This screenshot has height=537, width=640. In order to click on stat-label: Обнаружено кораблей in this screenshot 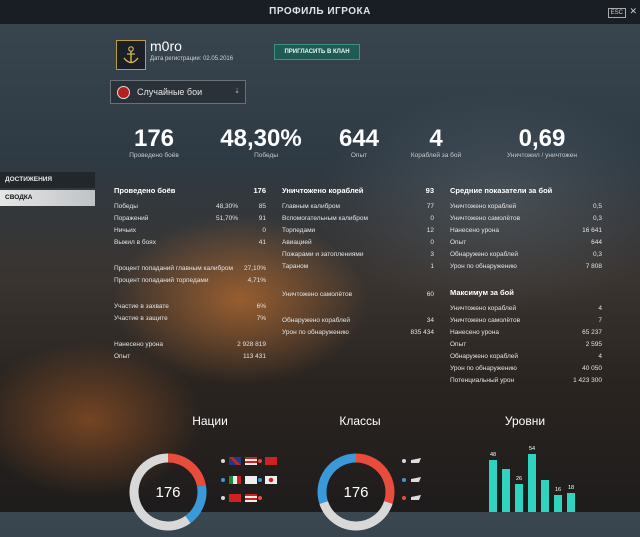, I will do `click(316, 320)`.